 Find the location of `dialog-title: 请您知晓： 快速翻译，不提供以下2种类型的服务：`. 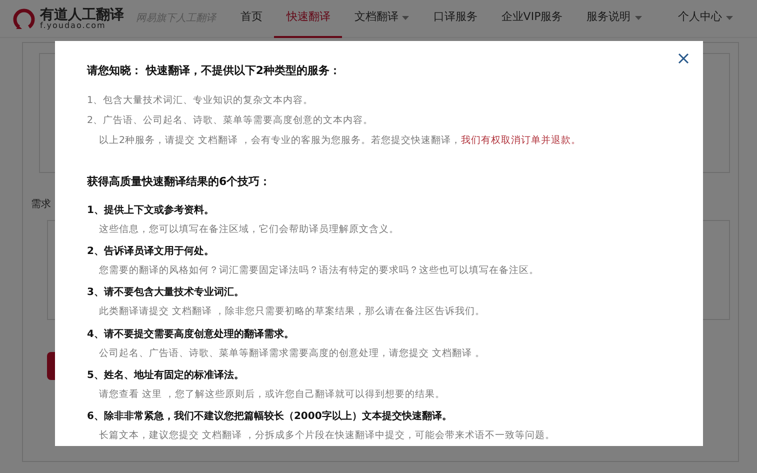

dialog-title: 请您知晓： 快速翻译，不提供以下2种类型的服务： is located at coordinates (214, 71).